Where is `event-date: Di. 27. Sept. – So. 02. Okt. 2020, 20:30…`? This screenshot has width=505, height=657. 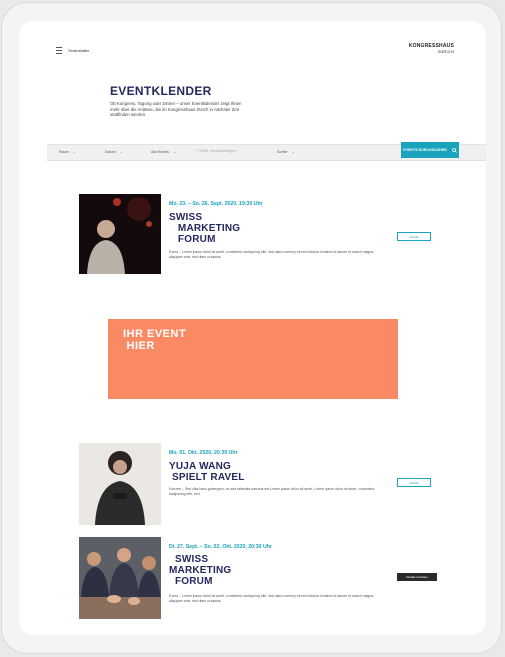
event-date: Di. 27. Sept. – So. 02. Okt. 2020, 20:30… is located at coordinates (220, 547).